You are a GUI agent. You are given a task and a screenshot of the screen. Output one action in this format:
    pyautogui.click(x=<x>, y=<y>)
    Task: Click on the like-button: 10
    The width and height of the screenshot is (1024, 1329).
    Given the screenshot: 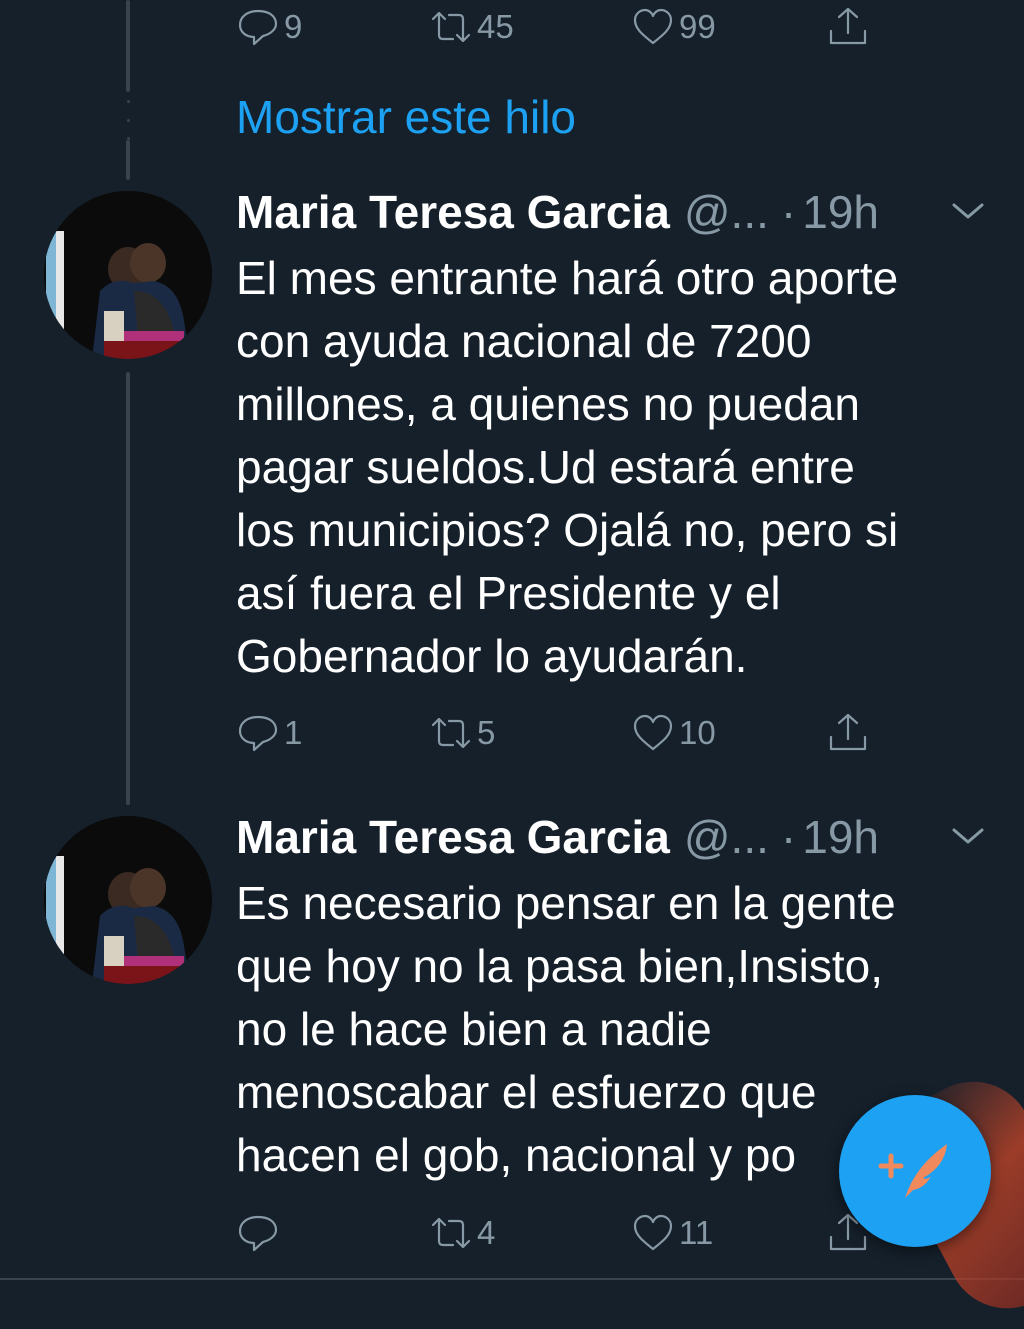 What is the action you would take?
    pyautogui.click(x=673, y=733)
    